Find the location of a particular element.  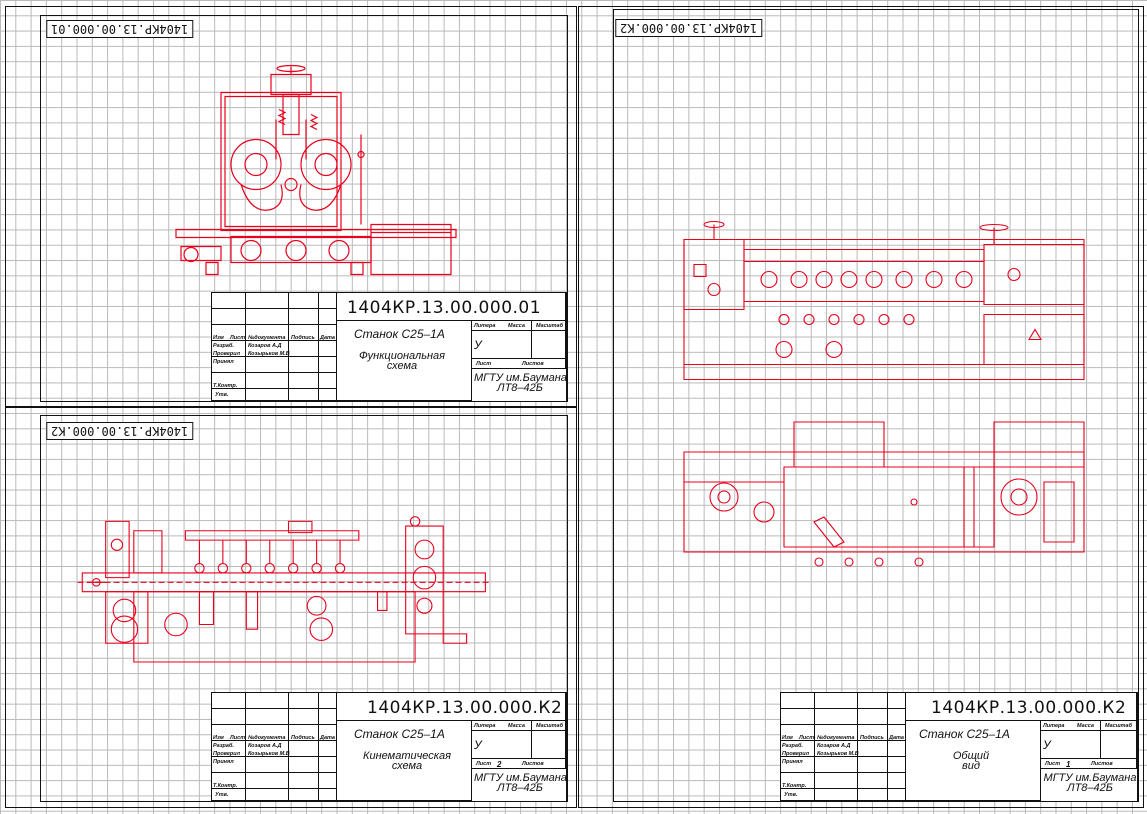

document-title: Общий вид is located at coordinates (971, 761).